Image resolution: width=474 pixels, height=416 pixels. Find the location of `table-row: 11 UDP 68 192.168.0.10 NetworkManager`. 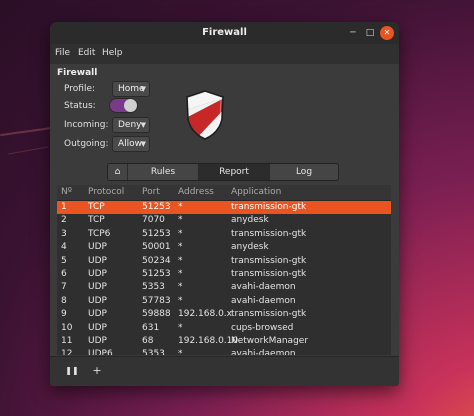

table-row: 11 UDP 68 192.168.0.10 NetworkManager is located at coordinates (224, 341).